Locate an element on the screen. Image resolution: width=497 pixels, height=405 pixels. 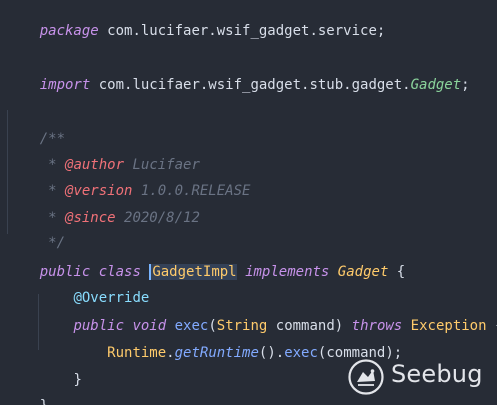
code-line: /** is located at coordinates (35, 128).